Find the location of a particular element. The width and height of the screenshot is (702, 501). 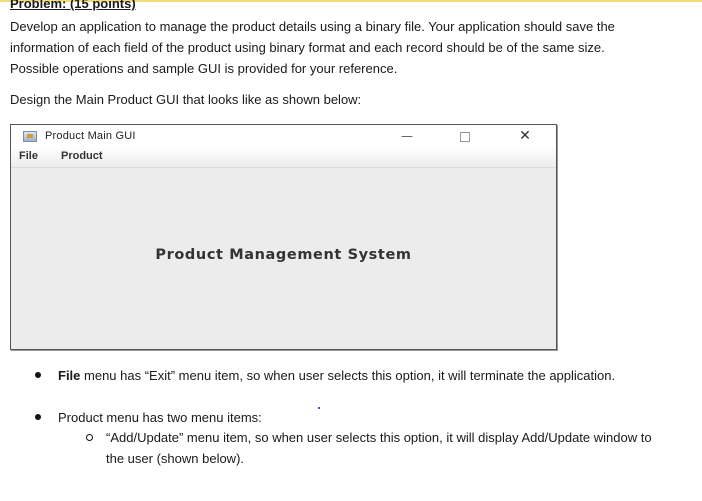

minimize-button: — is located at coordinates (407, 136).